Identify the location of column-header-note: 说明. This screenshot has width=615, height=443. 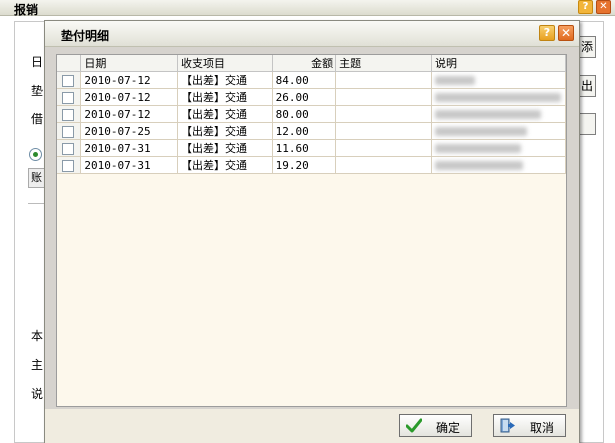
(498, 63).